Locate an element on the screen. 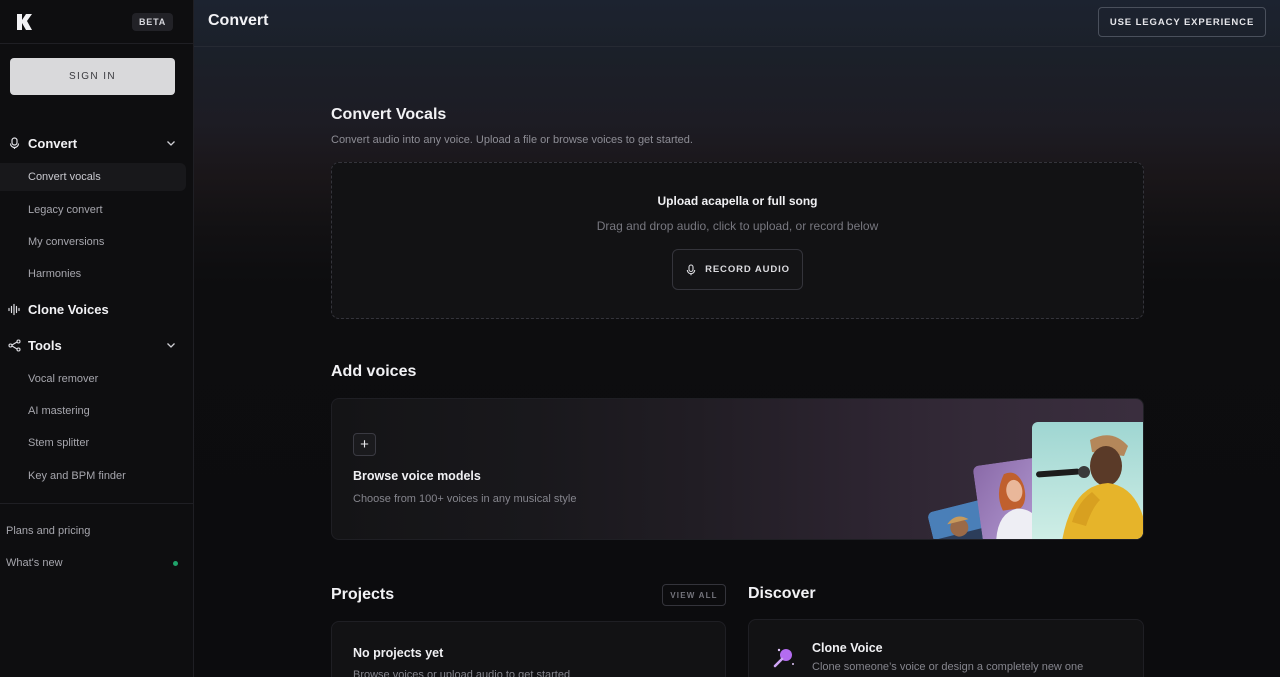  clone-voice-title: Clone Voice is located at coordinates (847, 648).